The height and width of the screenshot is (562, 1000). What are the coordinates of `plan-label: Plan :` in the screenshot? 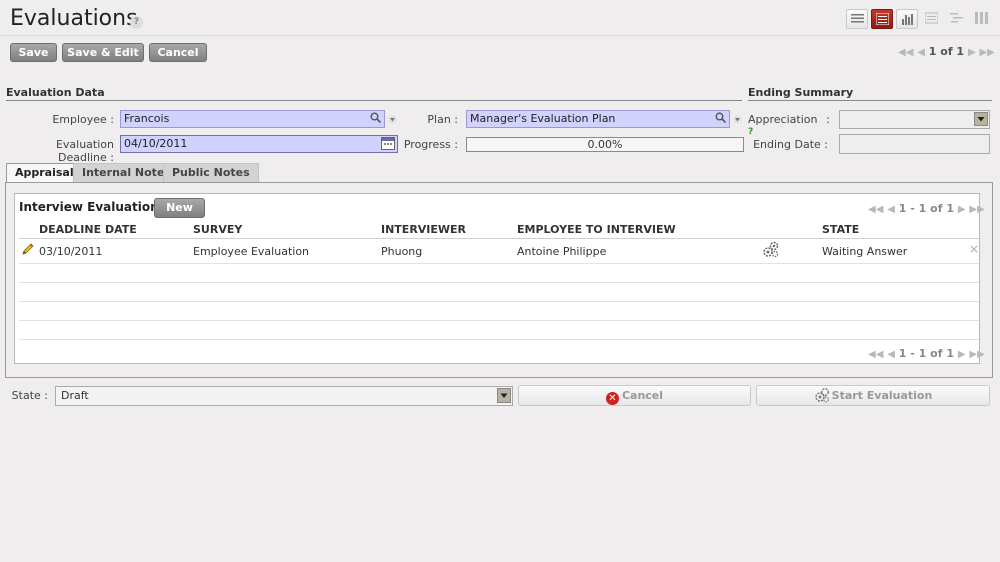 It's located at (442, 119).